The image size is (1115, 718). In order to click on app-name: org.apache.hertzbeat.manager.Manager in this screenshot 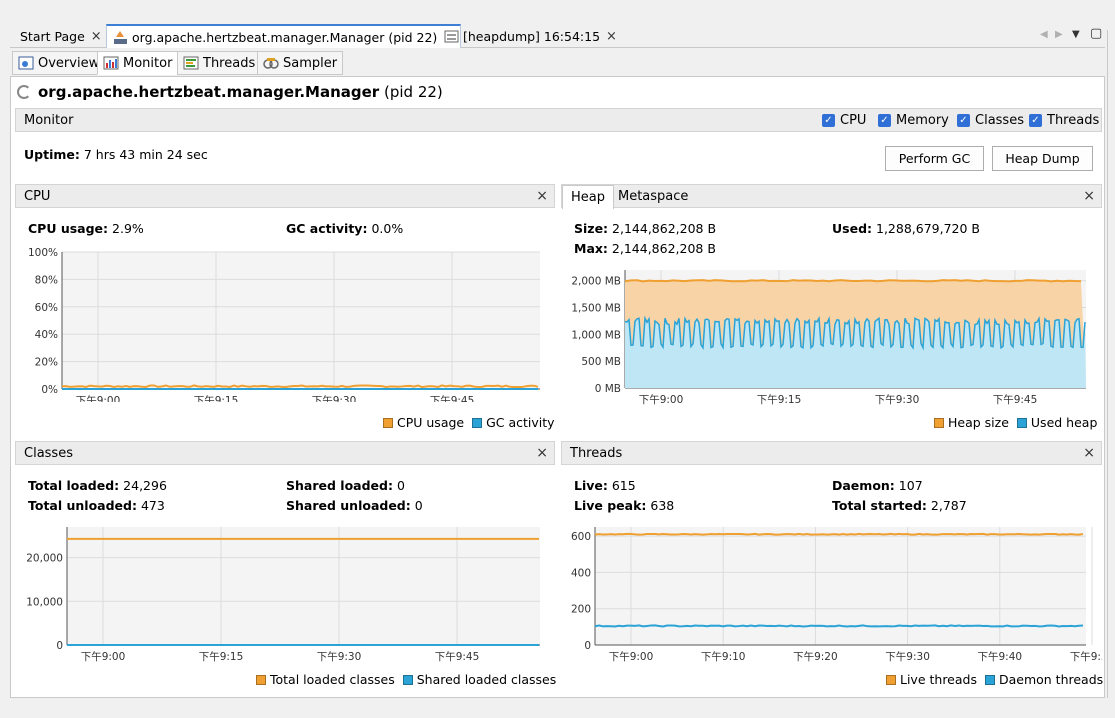, I will do `click(209, 92)`.